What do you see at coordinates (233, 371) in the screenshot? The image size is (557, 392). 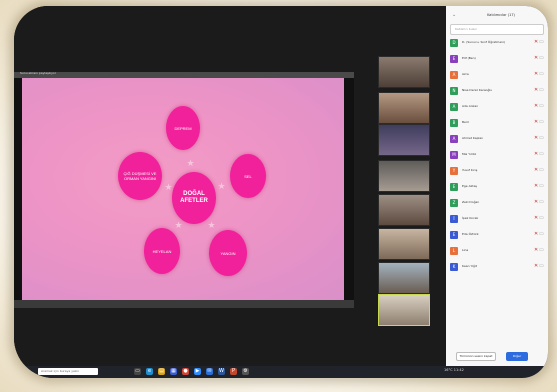 I see `powerpoint-icon: P` at bounding box center [233, 371].